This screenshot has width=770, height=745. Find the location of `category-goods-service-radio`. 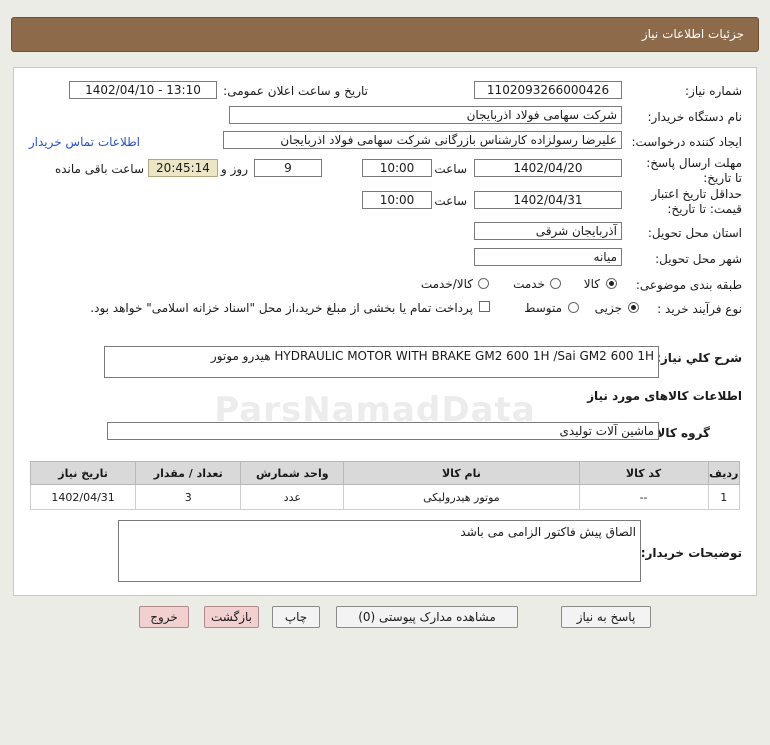

category-goods-service-radio is located at coordinates (483, 283).